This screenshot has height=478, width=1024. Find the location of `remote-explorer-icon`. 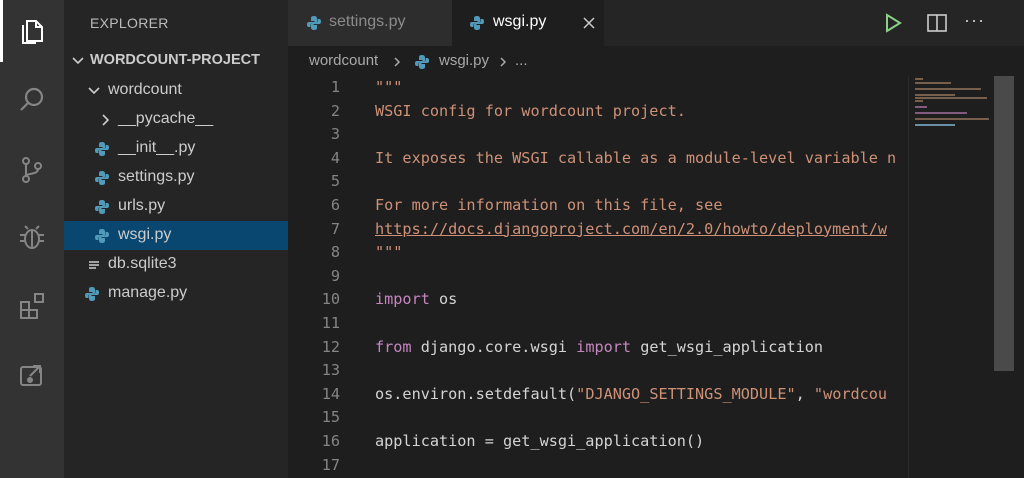

remote-explorer-icon is located at coordinates (32, 374).